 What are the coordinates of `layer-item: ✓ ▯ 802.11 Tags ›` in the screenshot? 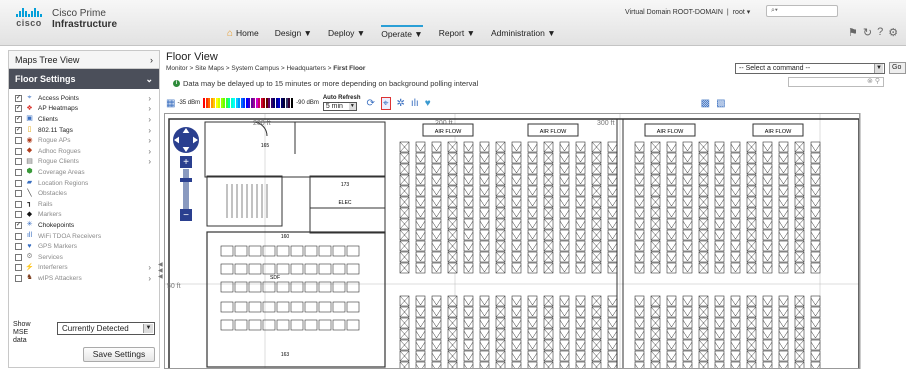 It's located at (84, 130).